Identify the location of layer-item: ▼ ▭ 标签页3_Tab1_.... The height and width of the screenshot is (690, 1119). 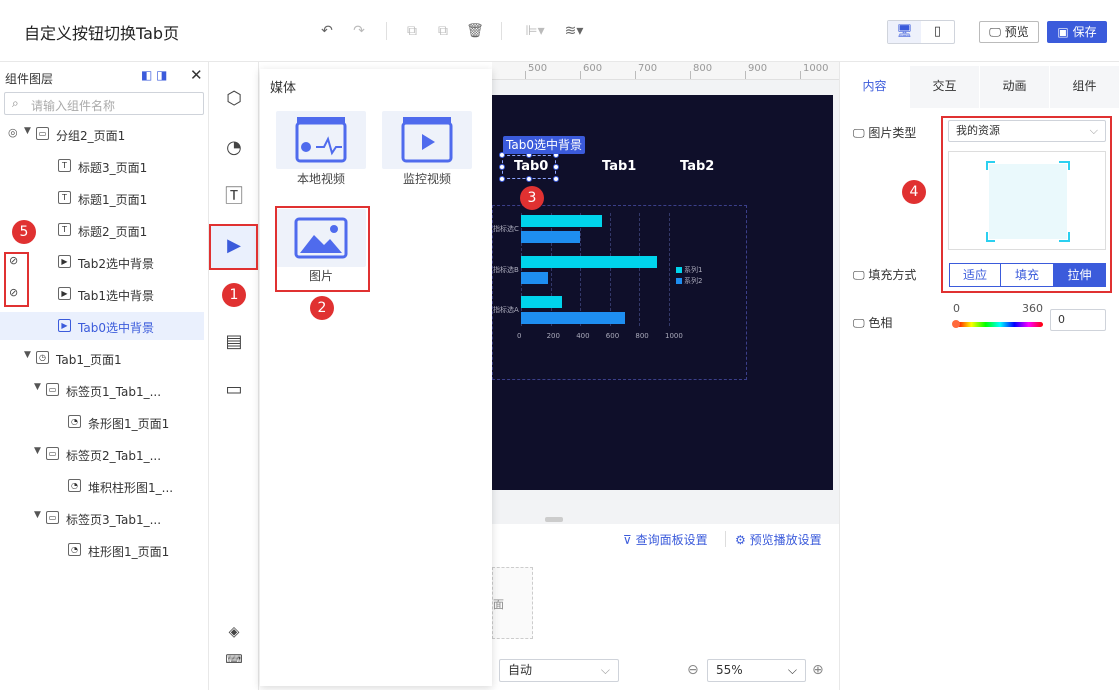
(102, 518).